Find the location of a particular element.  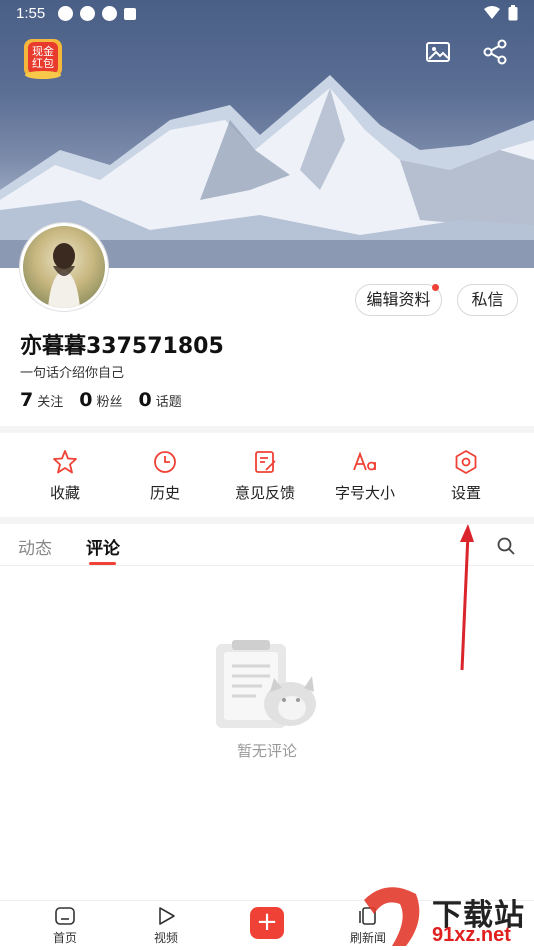

nav-video: 视频 is located at coordinates (166, 925).